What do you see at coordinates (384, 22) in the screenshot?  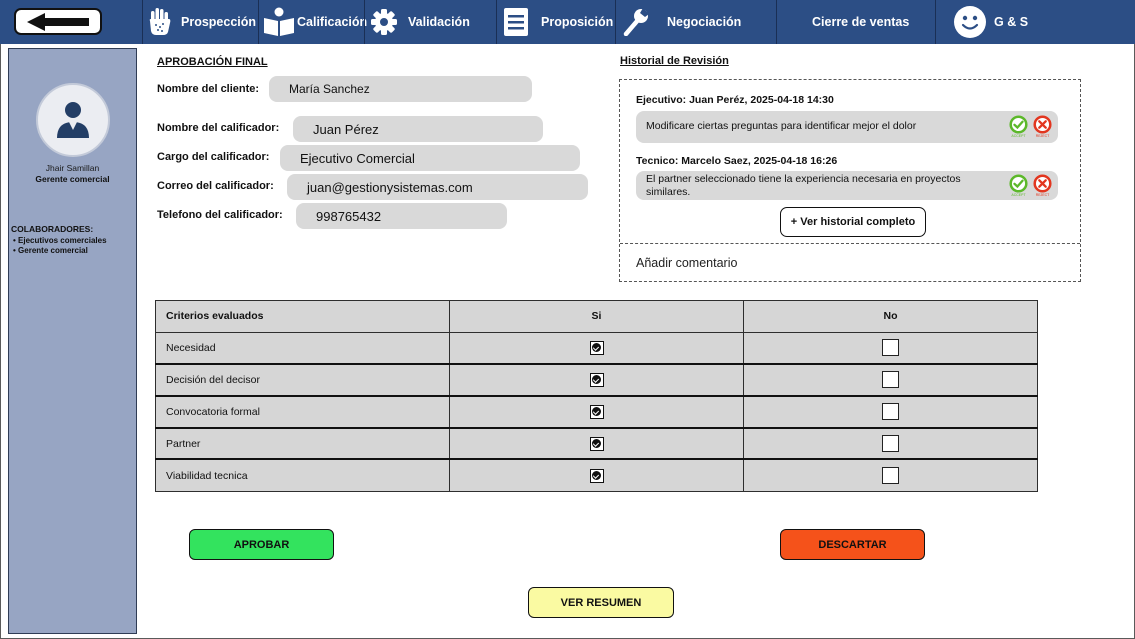 I see `gear-icon` at bounding box center [384, 22].